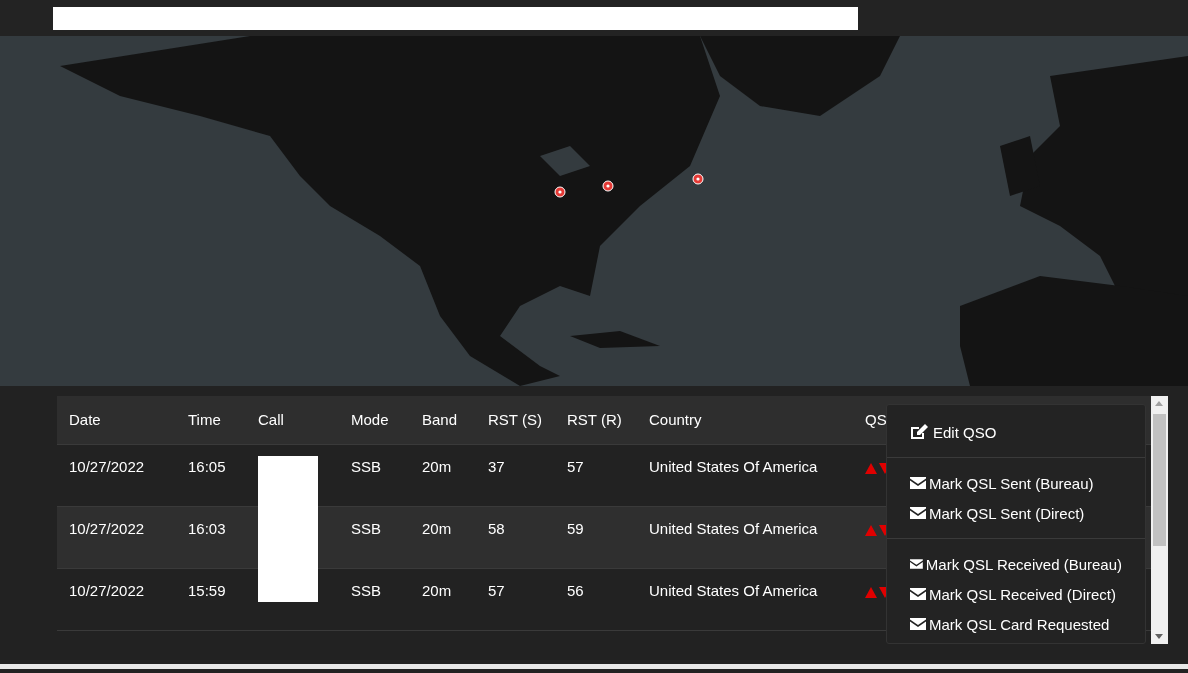 This screenshot has width=1188, height=673. Describe the element at coordinates (1016, 483) in the screenshot. I see `menu-item: Mark QSL Sent (Bureau)` at that location.